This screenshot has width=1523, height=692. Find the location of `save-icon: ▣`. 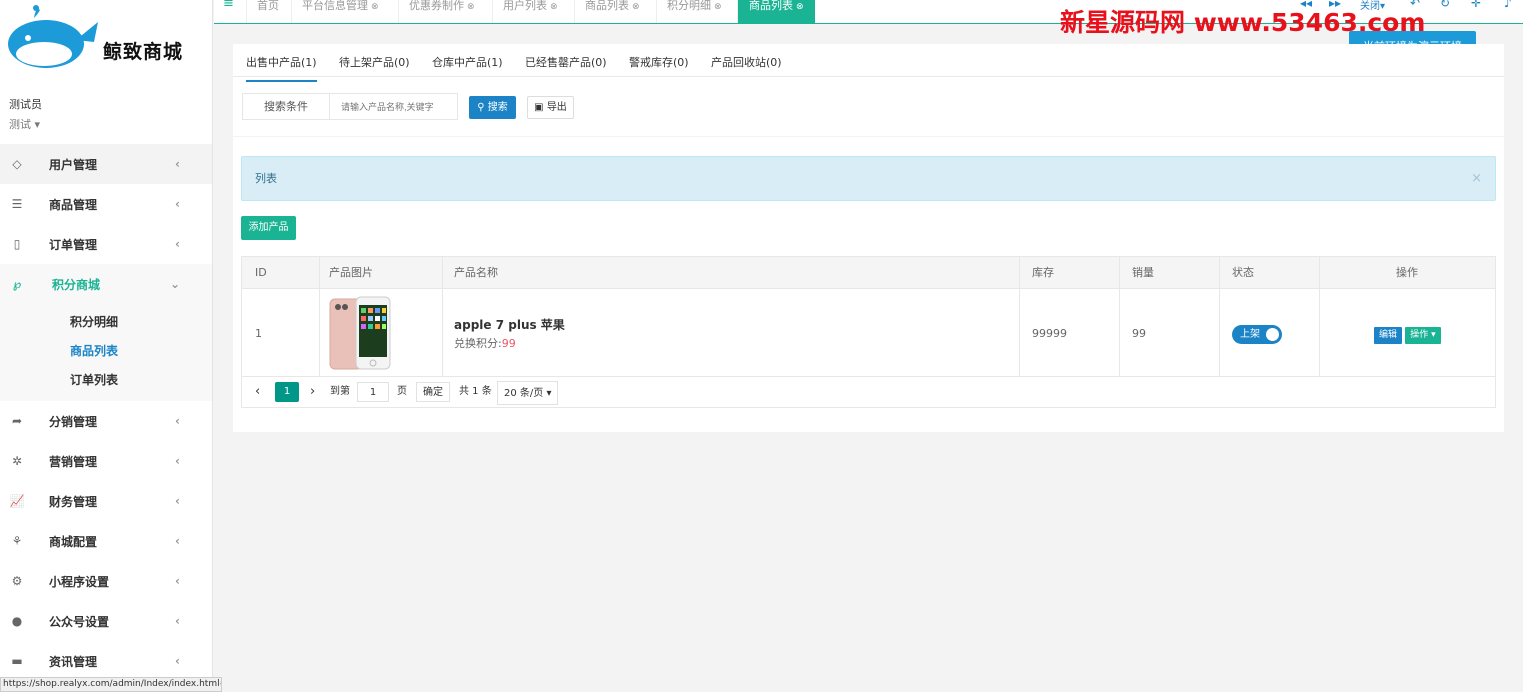

save-icon: ▣ is located at coordinates (540, 107).